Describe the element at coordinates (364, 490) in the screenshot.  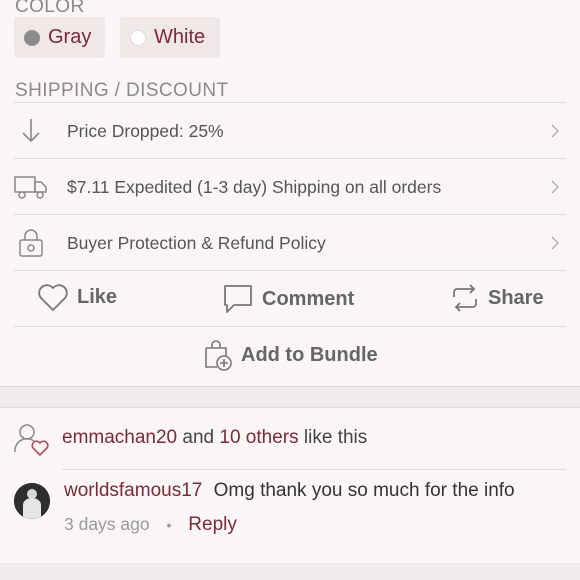
I see `comment-text: Omg thank you so much for the info` at that location.